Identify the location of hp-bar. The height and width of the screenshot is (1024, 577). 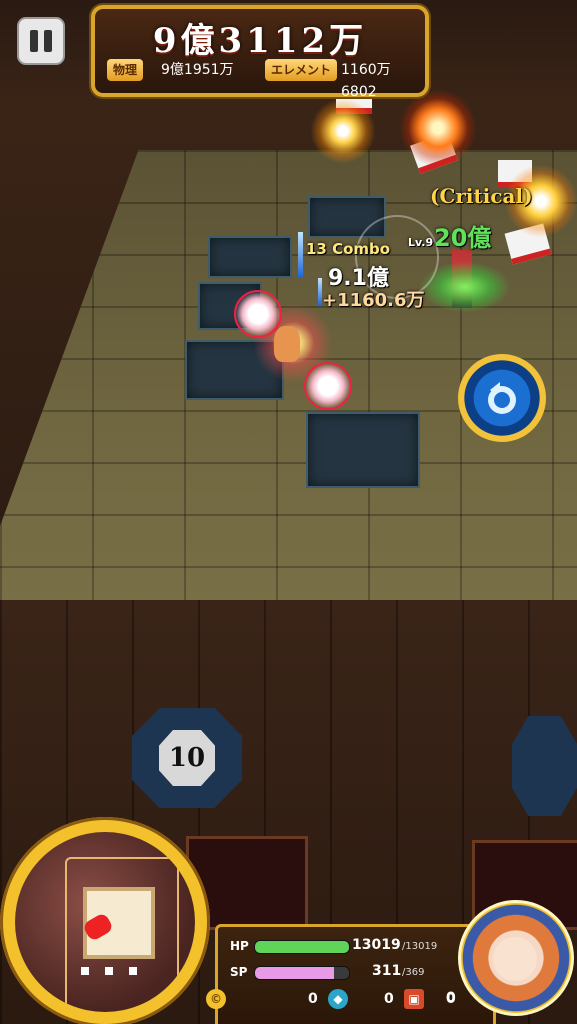
(302, 947).